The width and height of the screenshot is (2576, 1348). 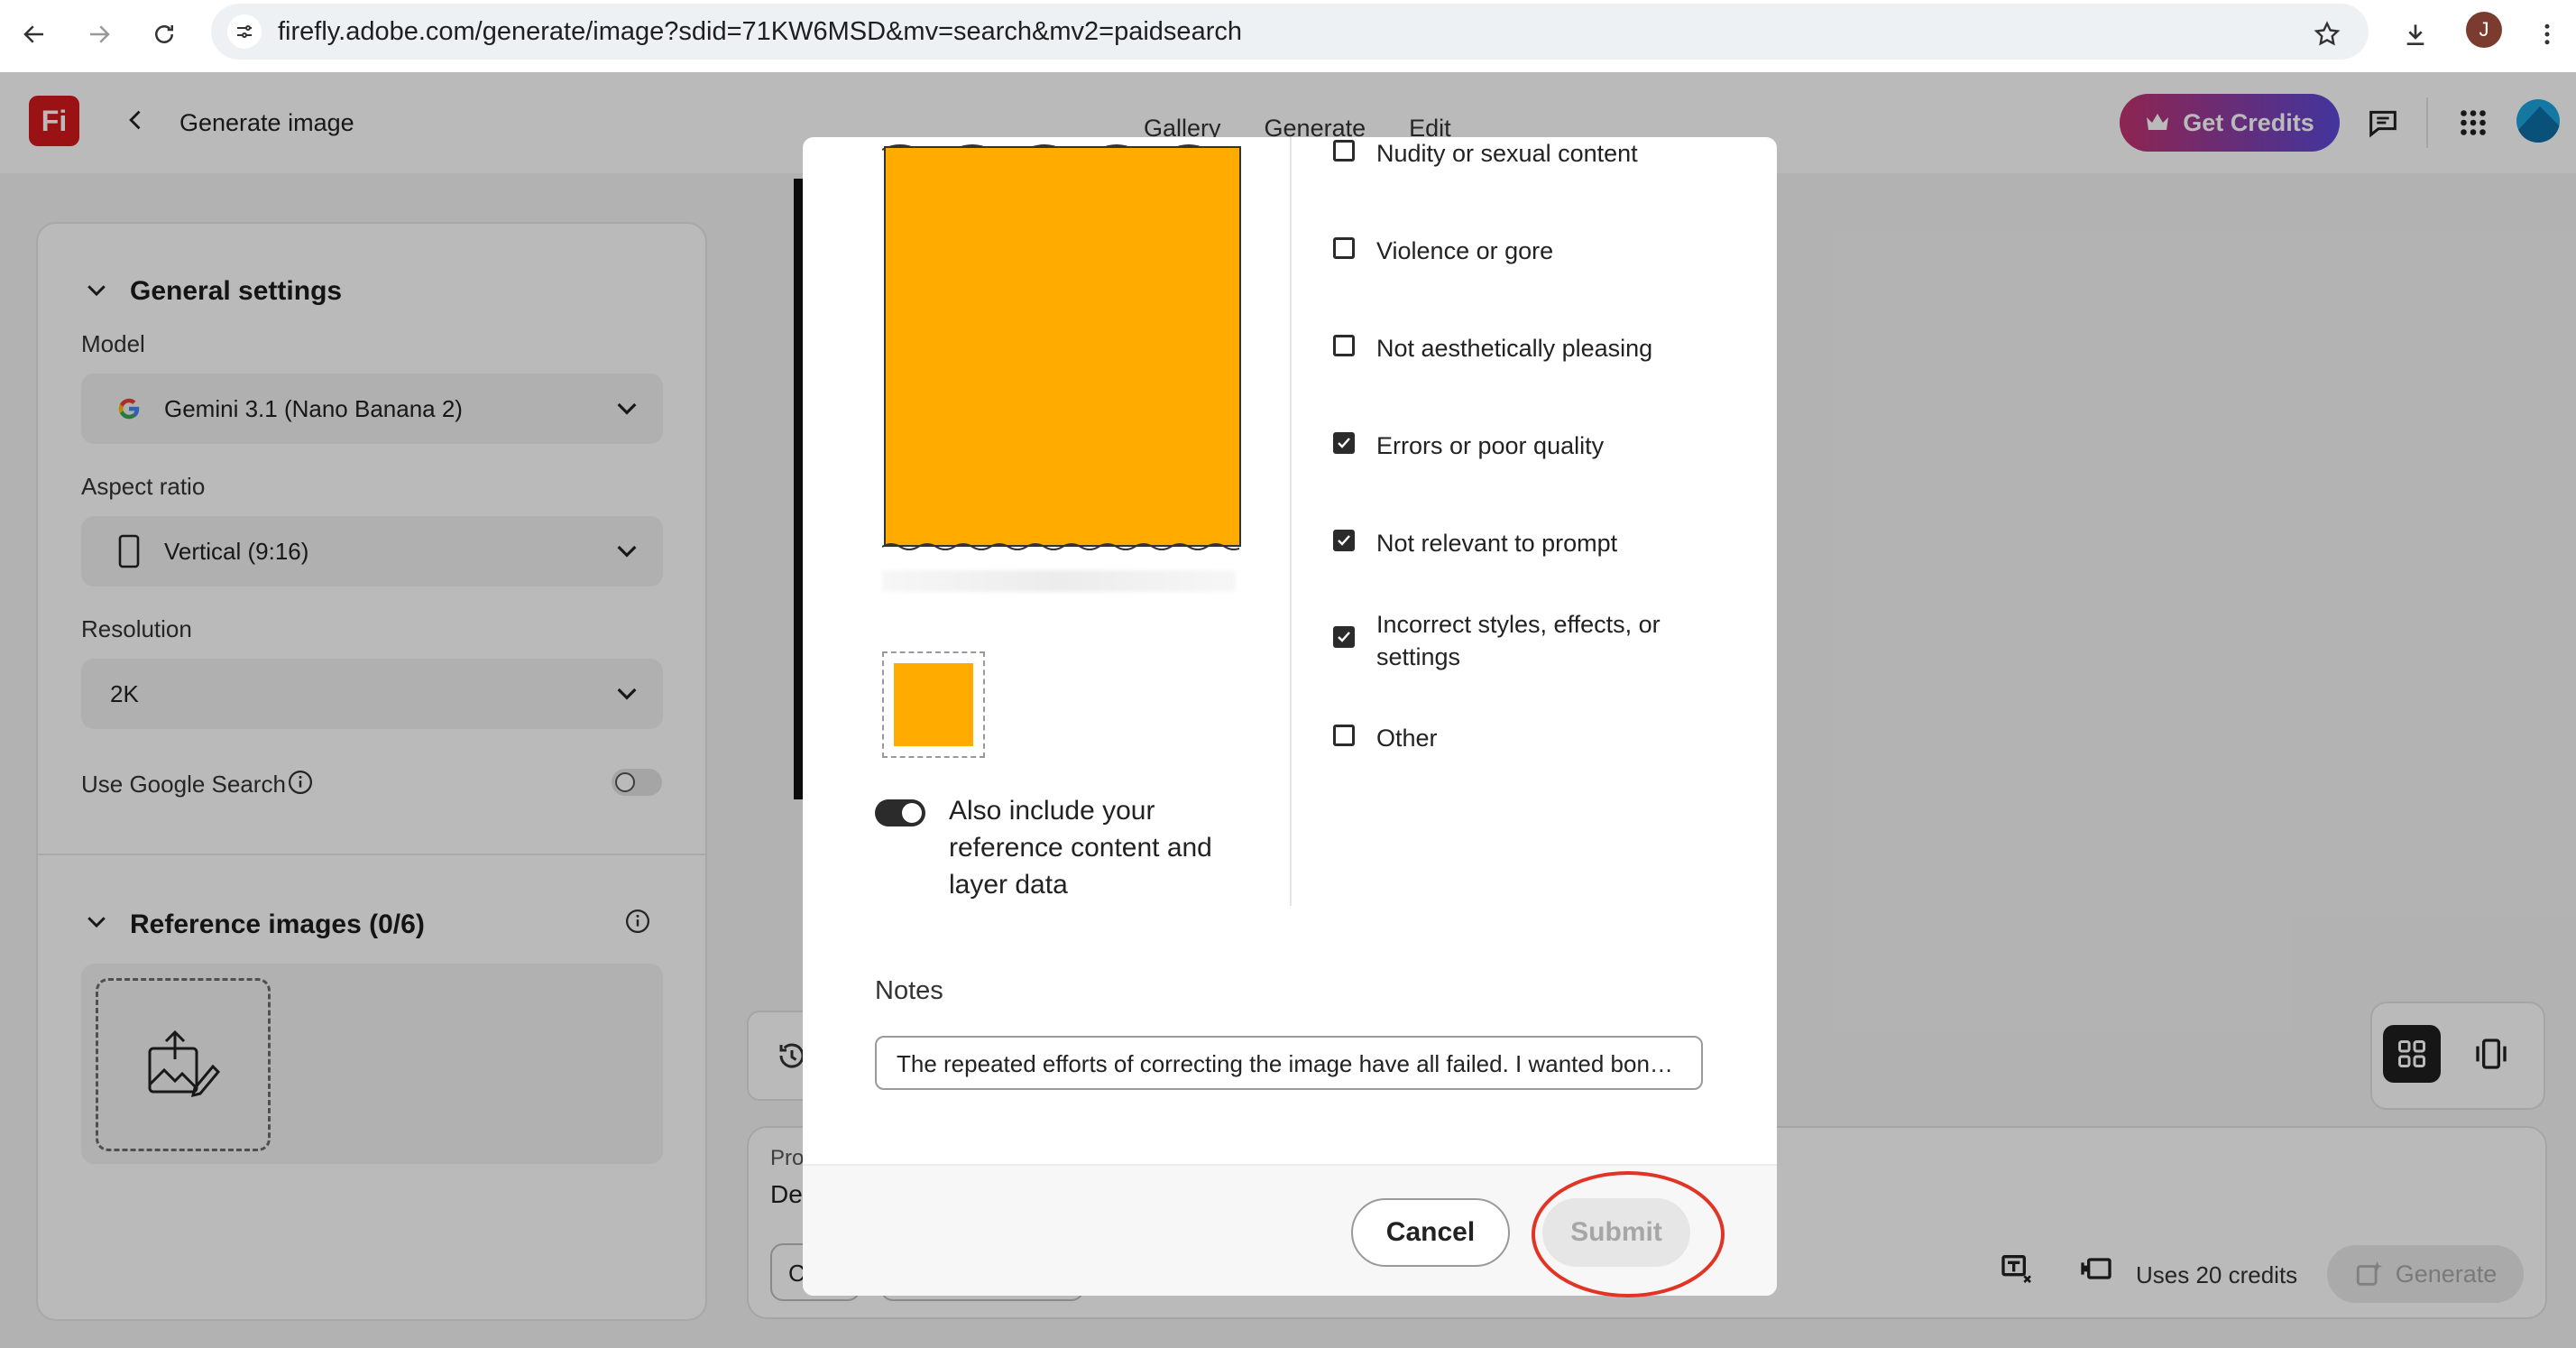 I want to click on line-art-edge, so click(x=1060, y=546).